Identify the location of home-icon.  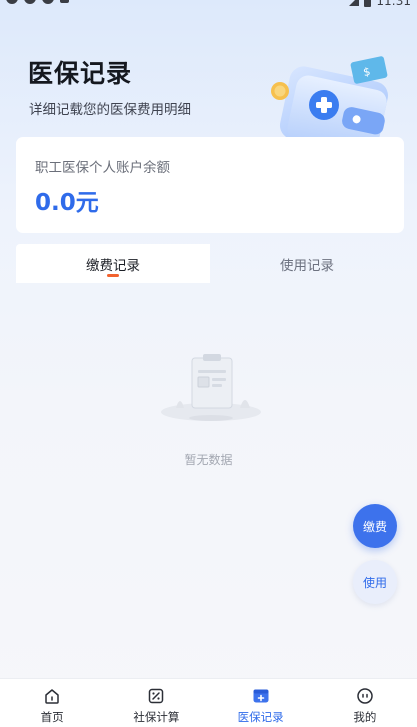
(52, 696).